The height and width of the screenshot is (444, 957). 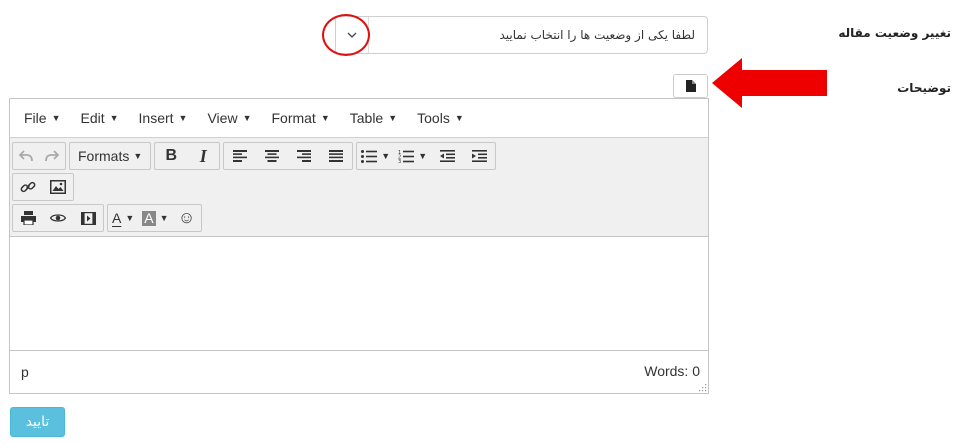 I want to click on formats-group: Formats ▼, so click(x=110, y=156).